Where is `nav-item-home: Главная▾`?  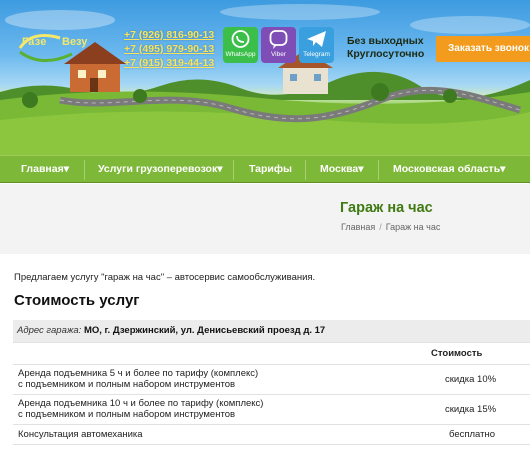 nav-item-home: Главная▾ is located at coordinates (45, 169).